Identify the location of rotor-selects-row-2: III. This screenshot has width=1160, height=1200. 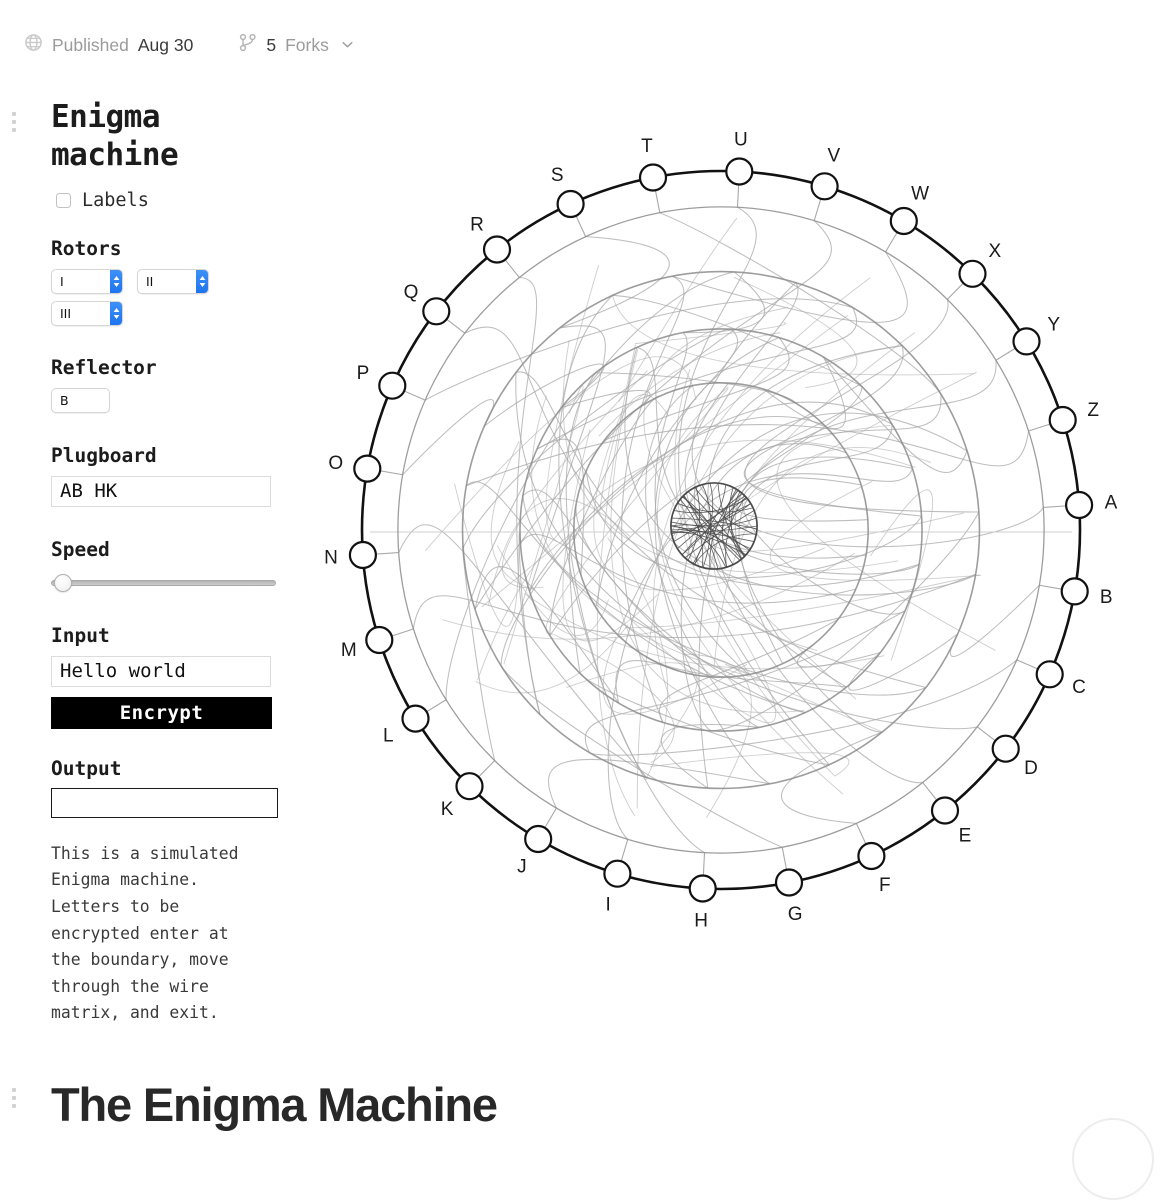
(167, 313).